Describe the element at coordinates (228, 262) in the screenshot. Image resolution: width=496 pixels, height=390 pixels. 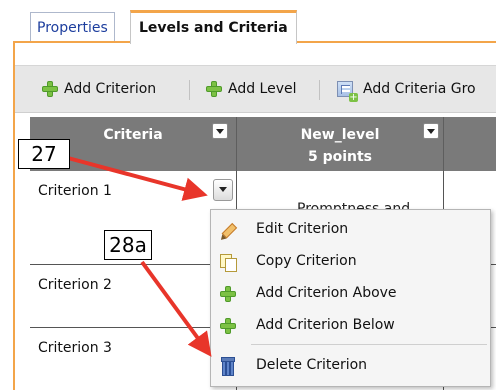
I see `copy-icon` at that location.